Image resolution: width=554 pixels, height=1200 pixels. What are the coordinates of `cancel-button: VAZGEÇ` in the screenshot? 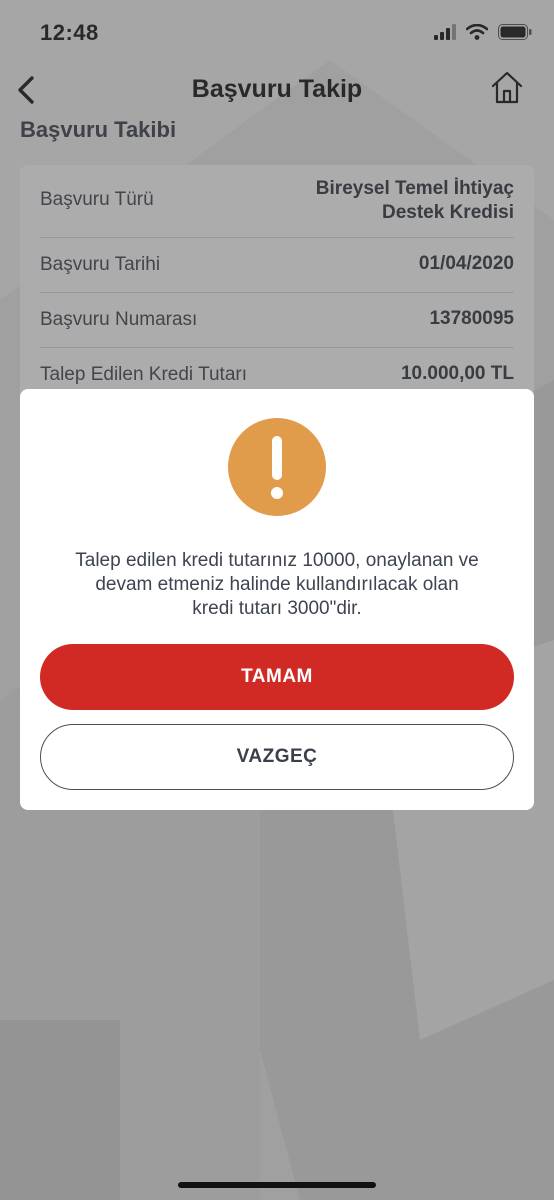 It's located at (277, 757).